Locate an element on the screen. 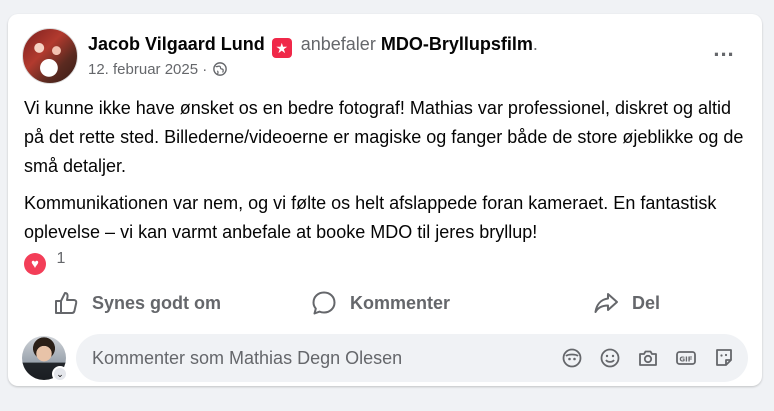 The width and height of the screenshot is (774, 411). composer-tools: GIF is located at coordinates (648, 358).